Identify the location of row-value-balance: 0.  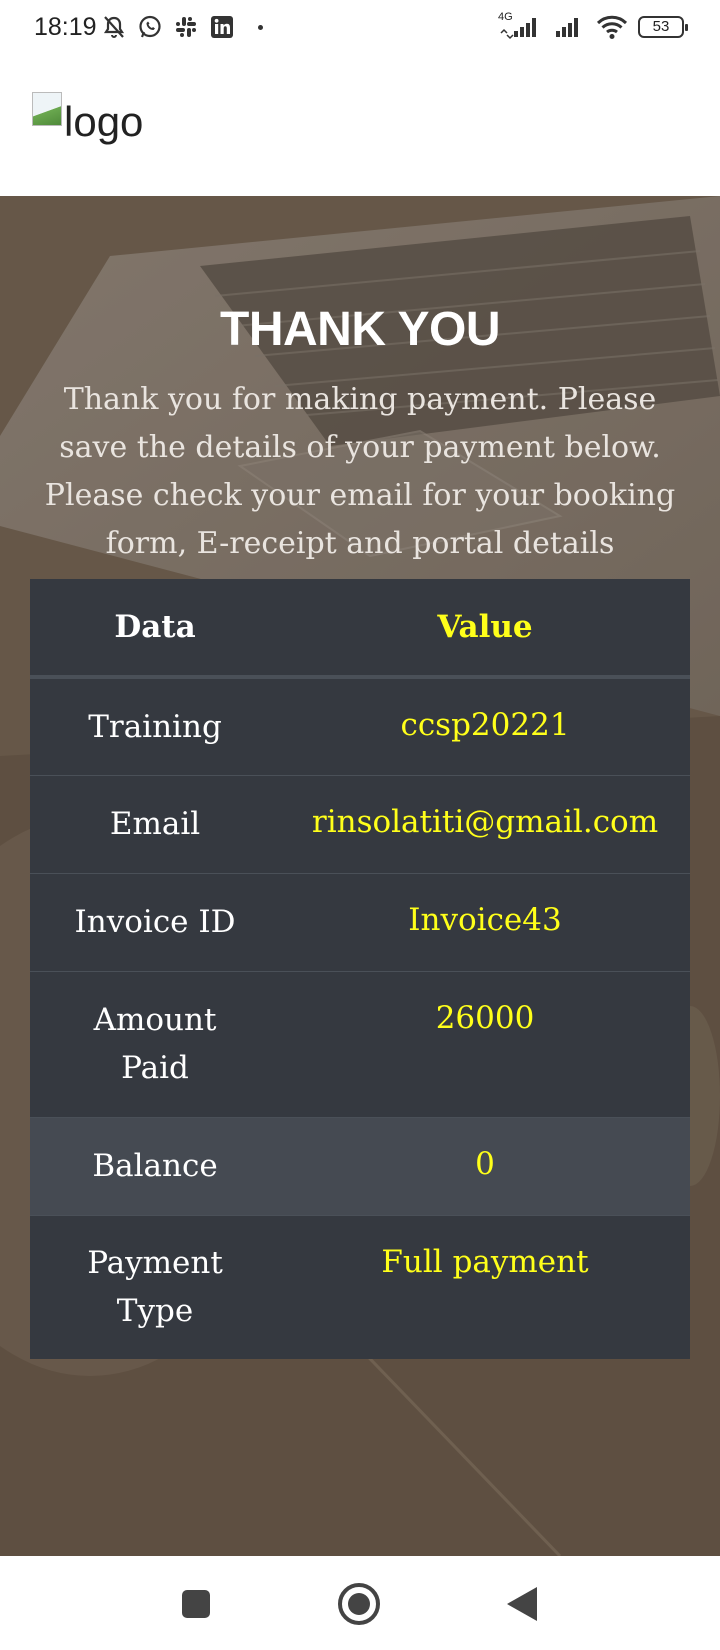
(485, 1163).